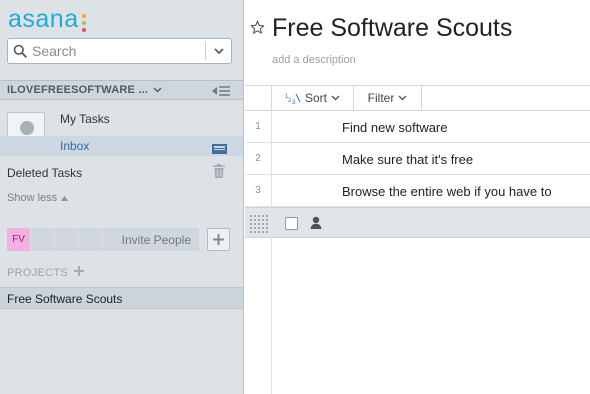 The image size is (590, 394). I want to click on filter-button: Filter, so click(388, 98).